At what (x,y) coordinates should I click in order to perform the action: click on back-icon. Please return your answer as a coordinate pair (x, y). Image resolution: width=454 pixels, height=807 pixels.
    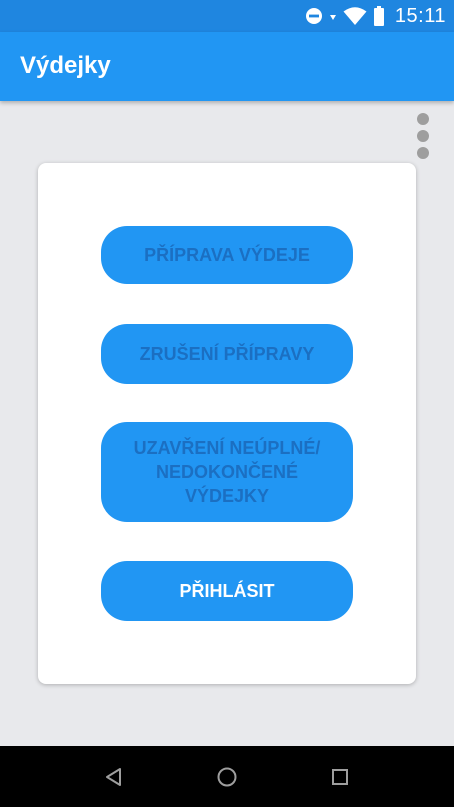
    Looking at the image, I should click on (113, 777).